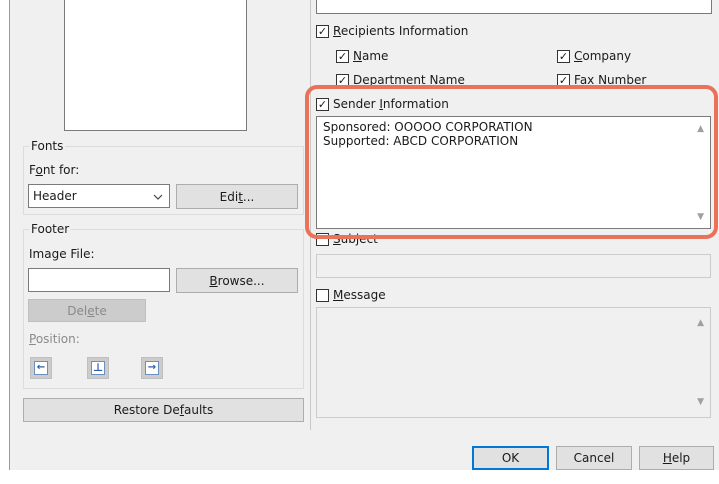 The width and height of the screenshot is (719, 484). Describe the element at coordinates (163, 410) in the screenshot. I see `restore-defaults-button: Restore De f aults` at that location.